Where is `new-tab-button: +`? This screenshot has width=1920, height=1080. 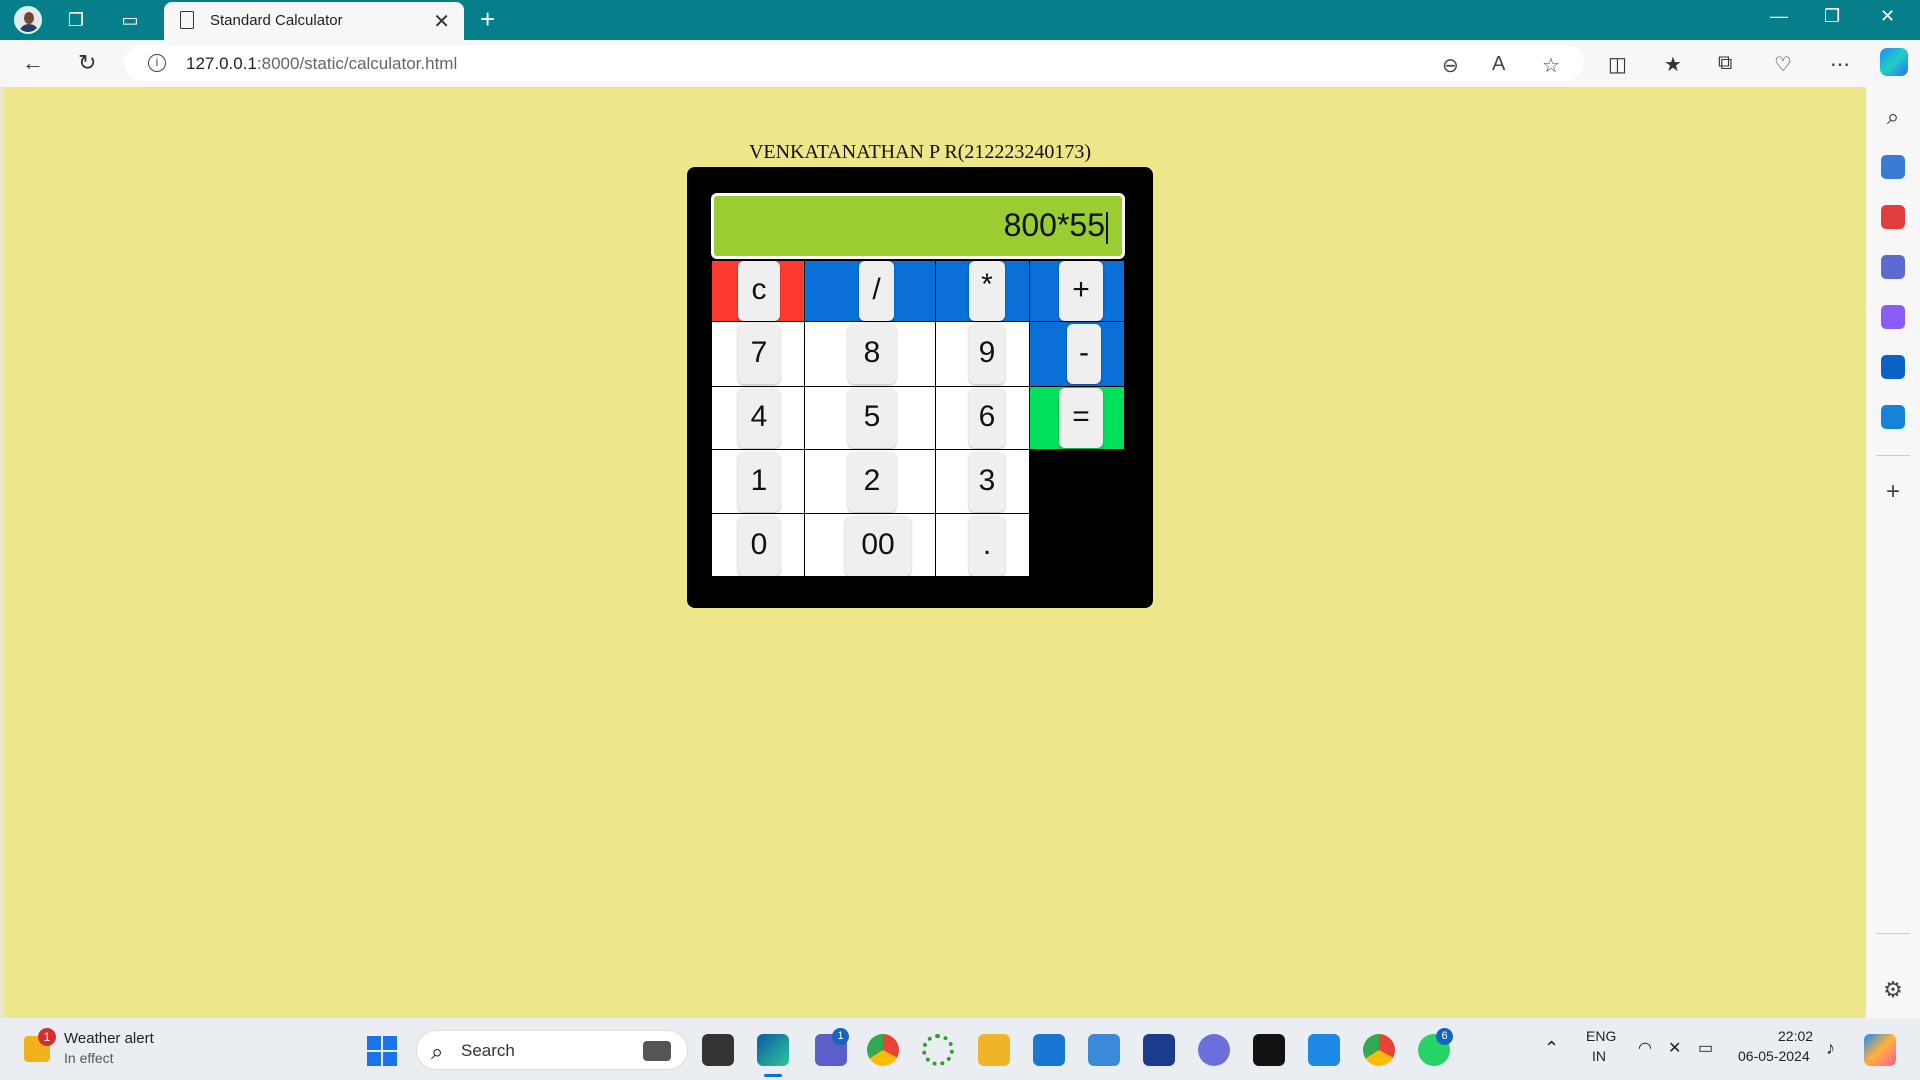 new-tab-button: + is located at coordinates (487, 19).